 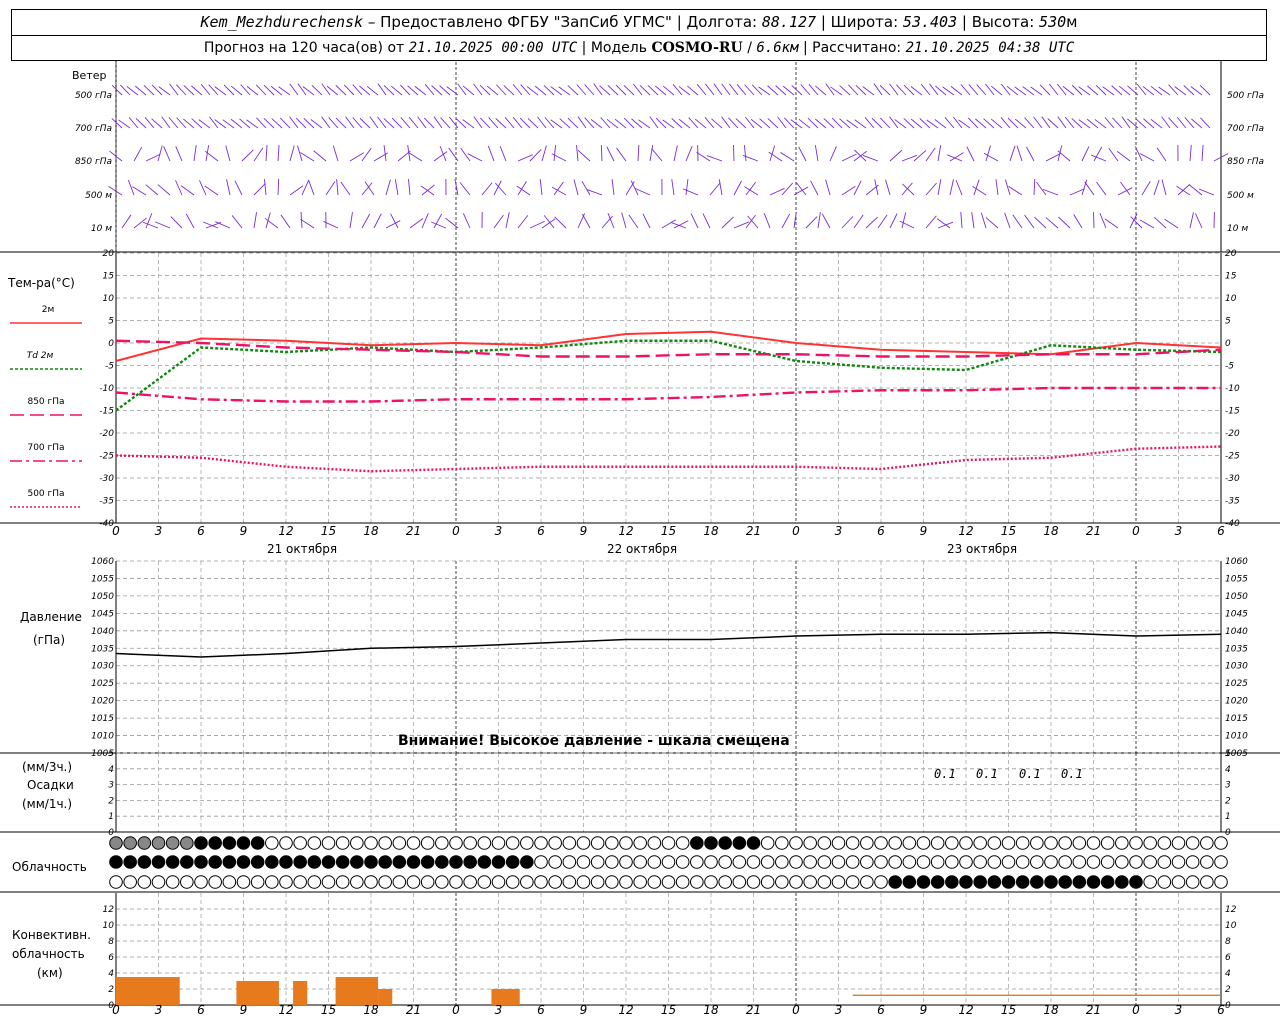 What do you see at coordinates (1228, 344) in the screenshot?
I see `temp-tick-right: 0` at bounding box center [1228, 344].